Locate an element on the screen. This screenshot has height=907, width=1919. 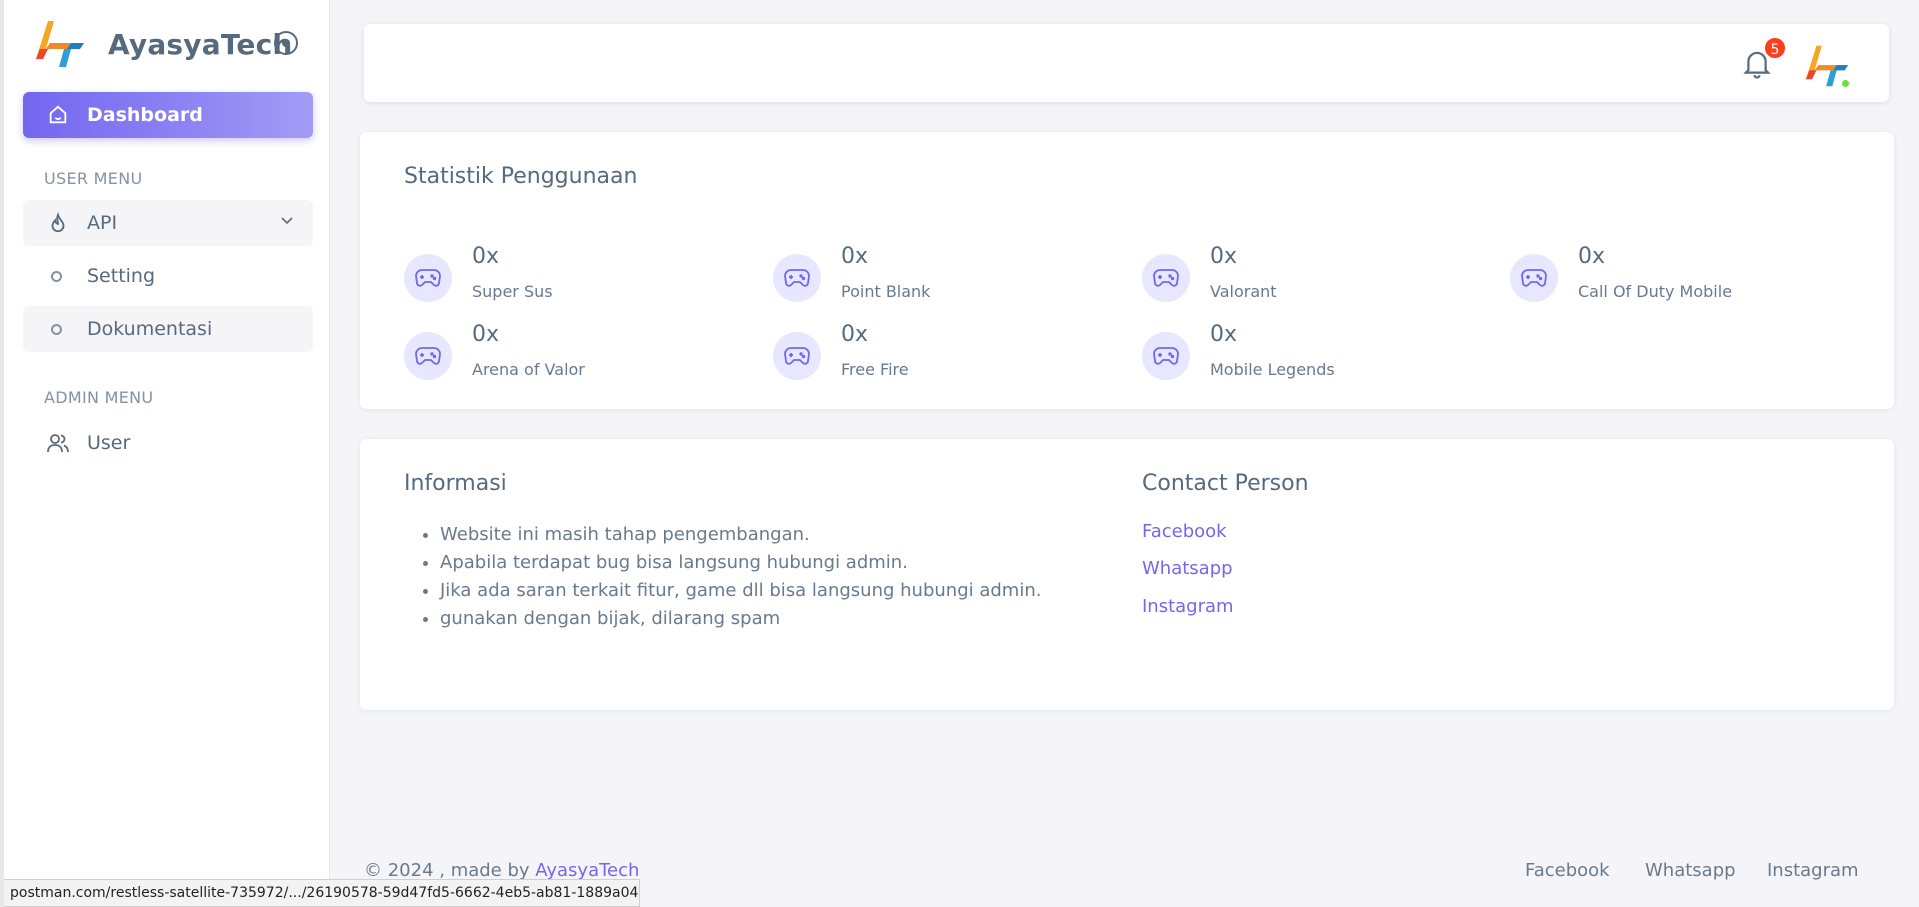
card-title: Statistik Penggunaan is located at coordinates (521, 176).